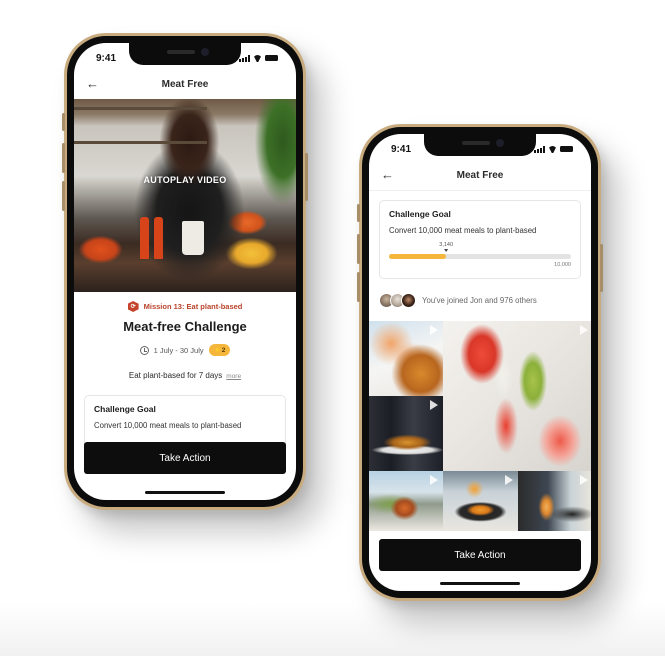  What do you see at coordinates (144, 350) in the screenshot?
I see `clock-icon` at bounding box center [144, 350].